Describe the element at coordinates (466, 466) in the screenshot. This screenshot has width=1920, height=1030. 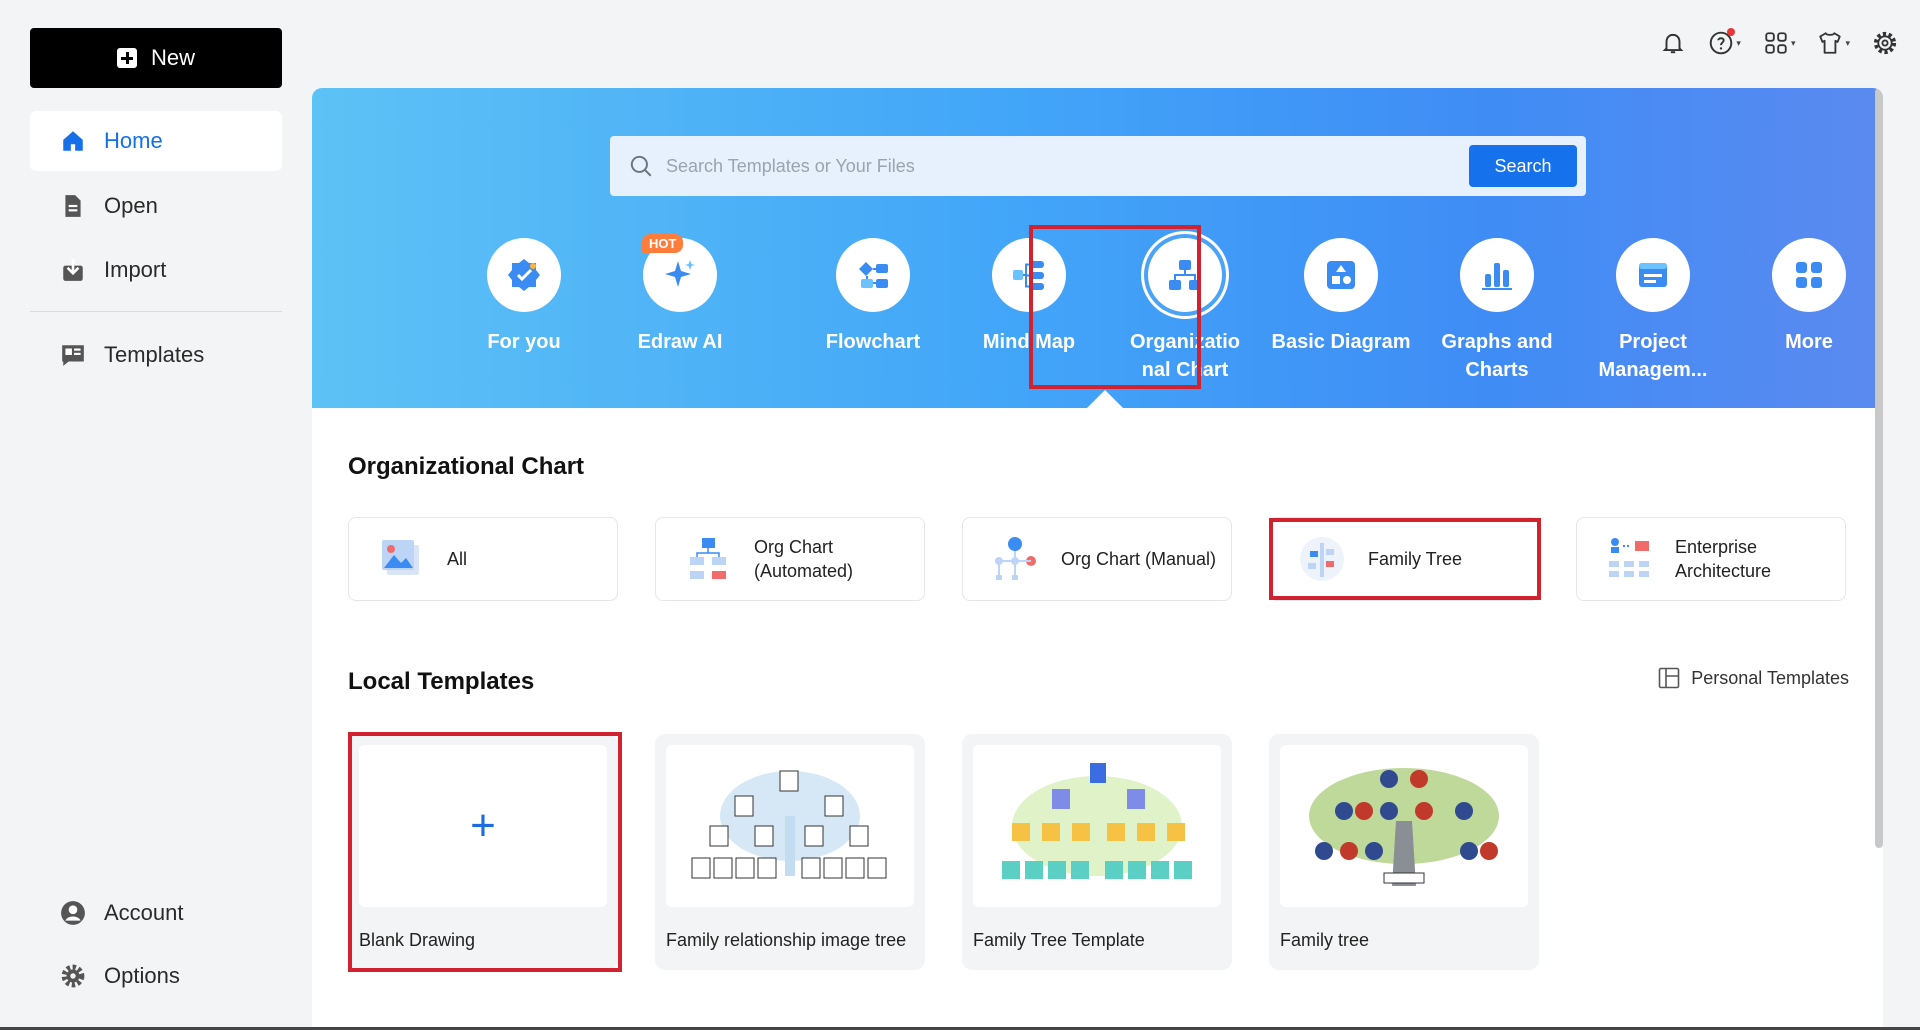
I see `section-title: Organizational Chart` at that location.